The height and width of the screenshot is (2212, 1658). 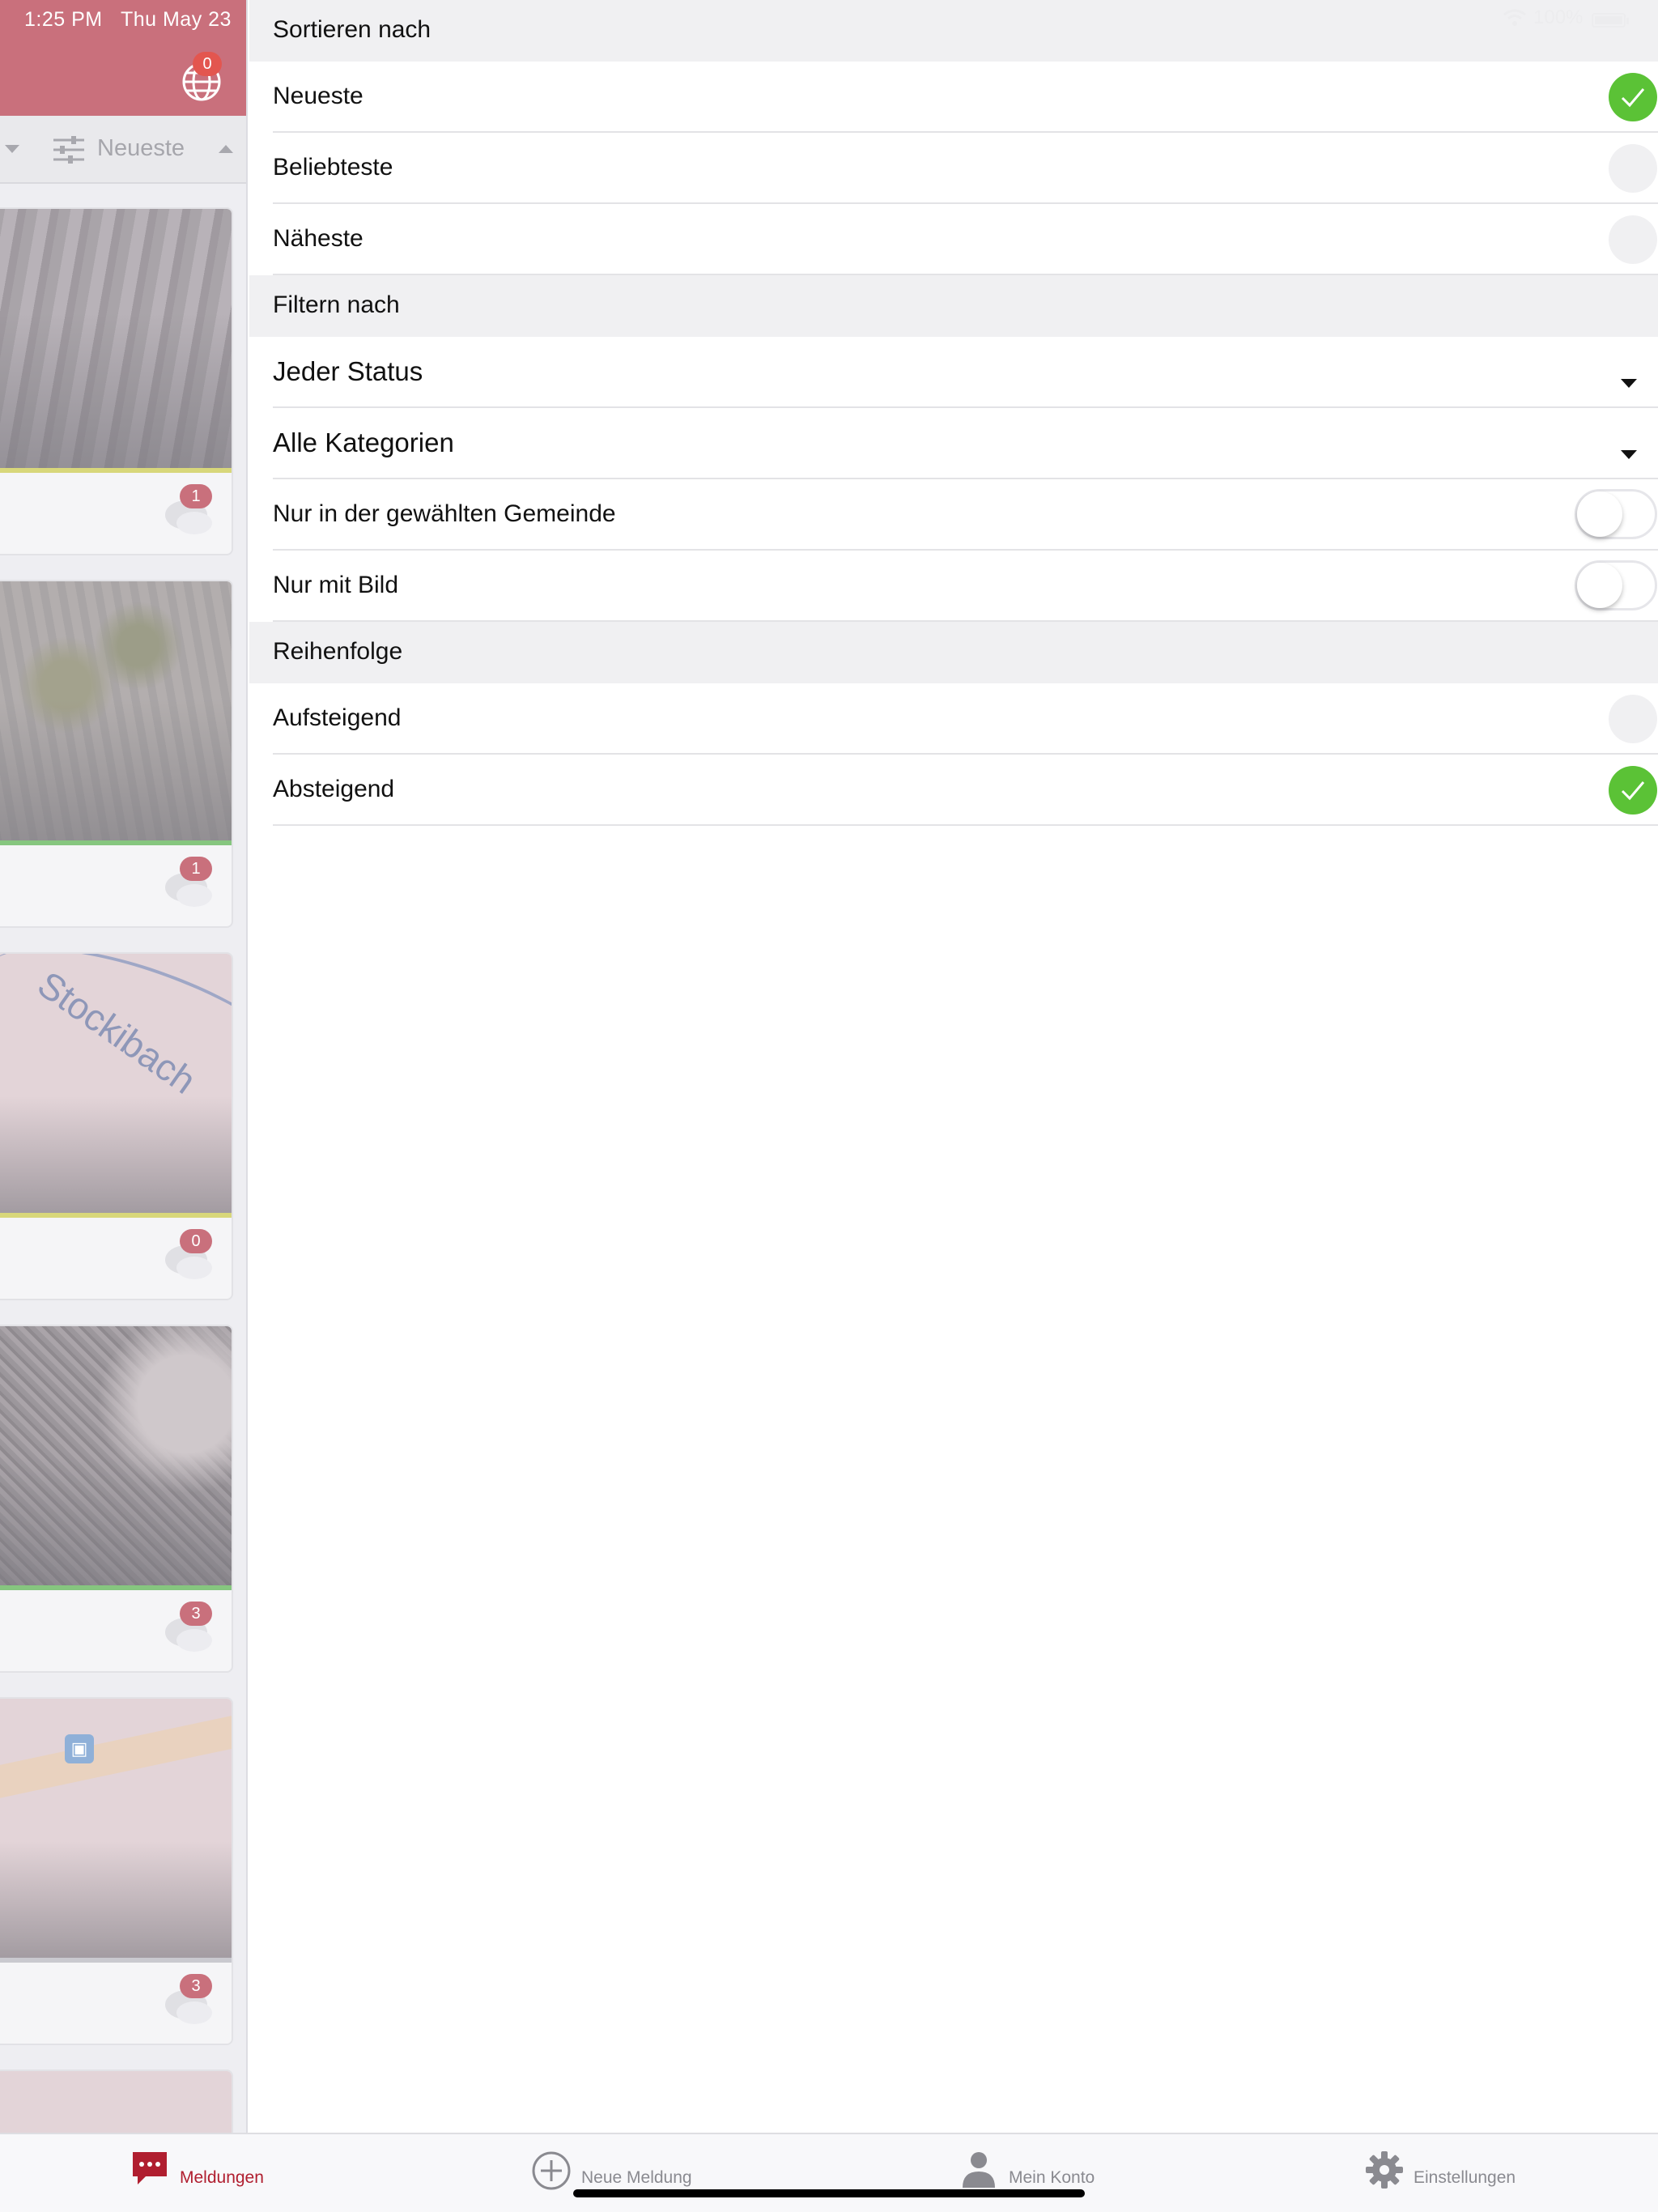 I want to click on chevron-down-icon, so click(x=12, y=149).